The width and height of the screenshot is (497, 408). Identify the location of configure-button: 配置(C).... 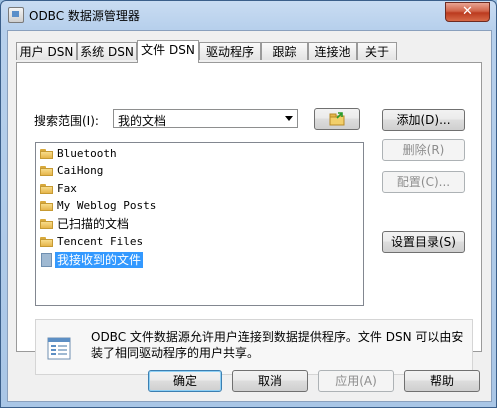
(423, 182).